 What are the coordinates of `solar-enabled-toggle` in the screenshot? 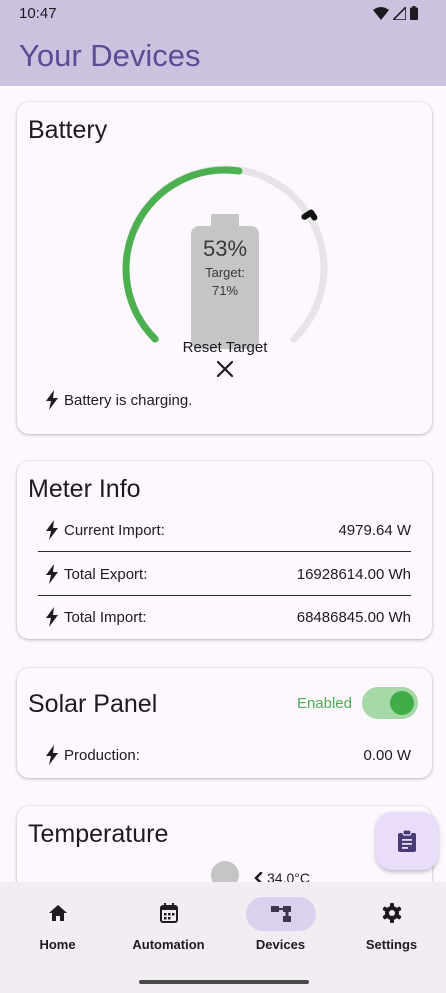 It's located at (390, 703).